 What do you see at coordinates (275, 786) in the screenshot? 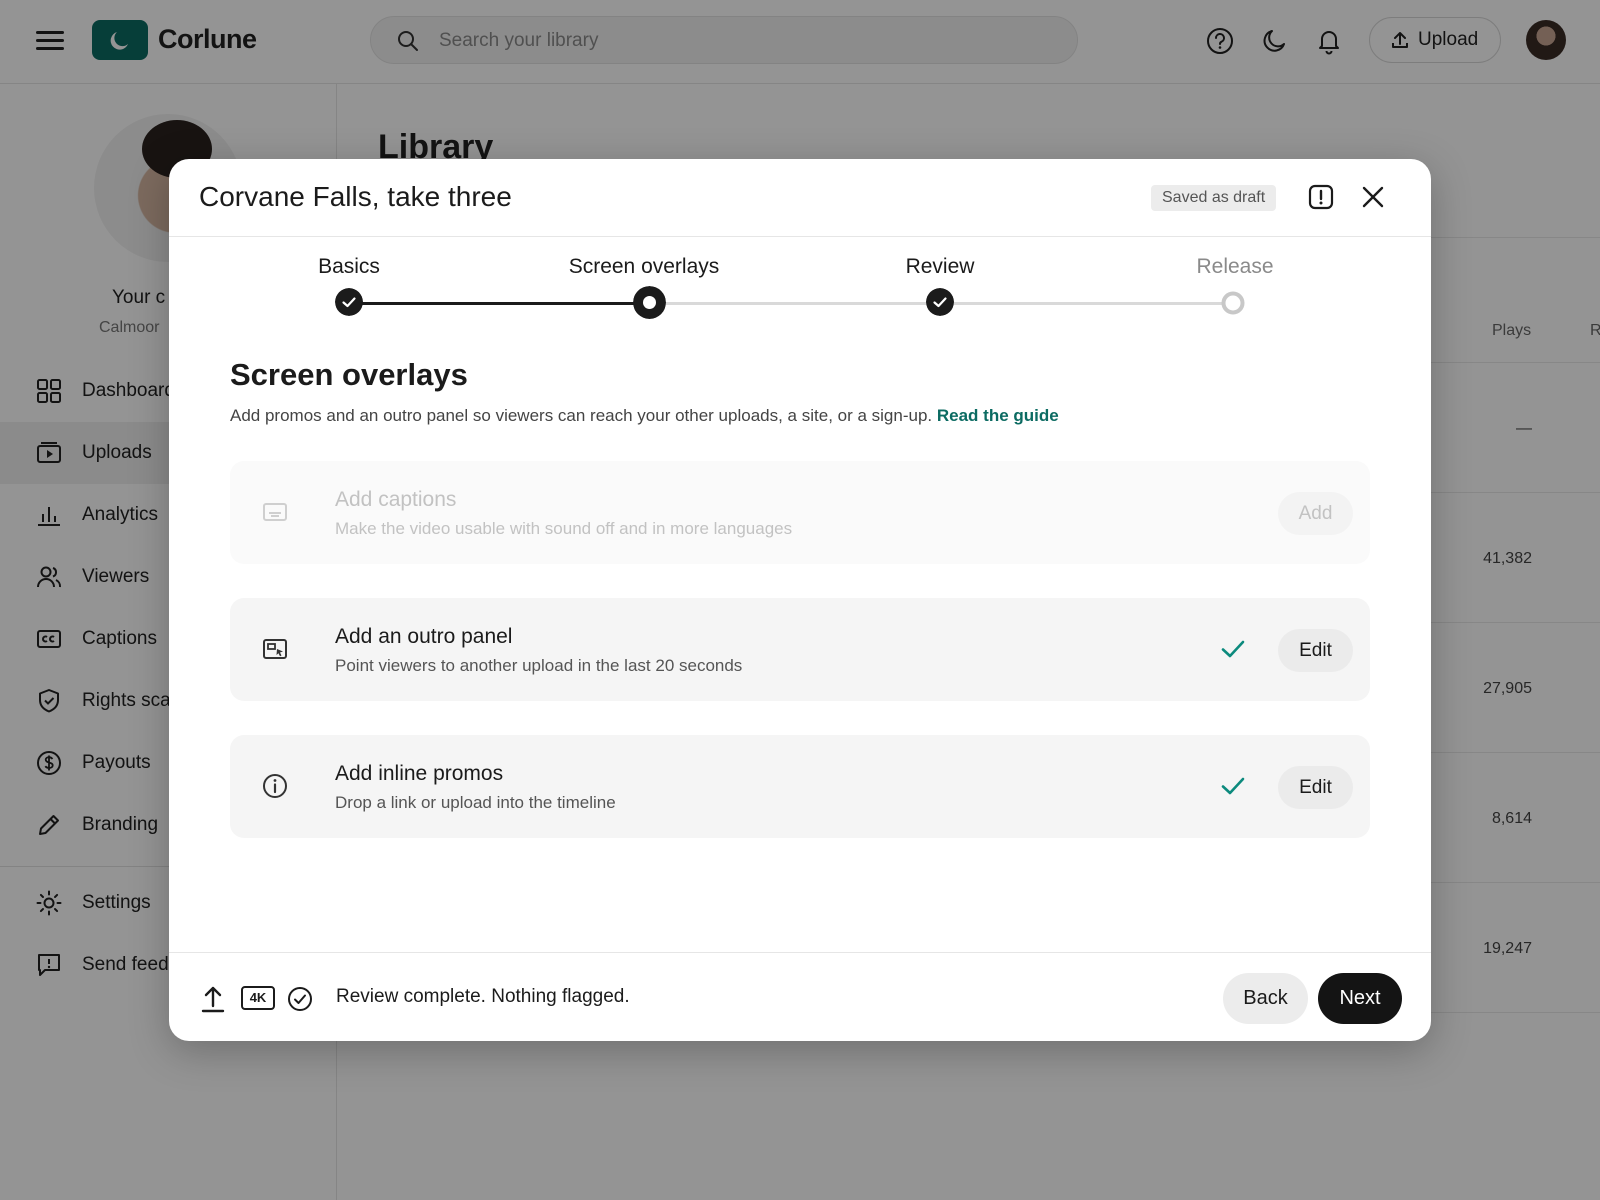
I see `info-icon` at bounding box center [275, 786].